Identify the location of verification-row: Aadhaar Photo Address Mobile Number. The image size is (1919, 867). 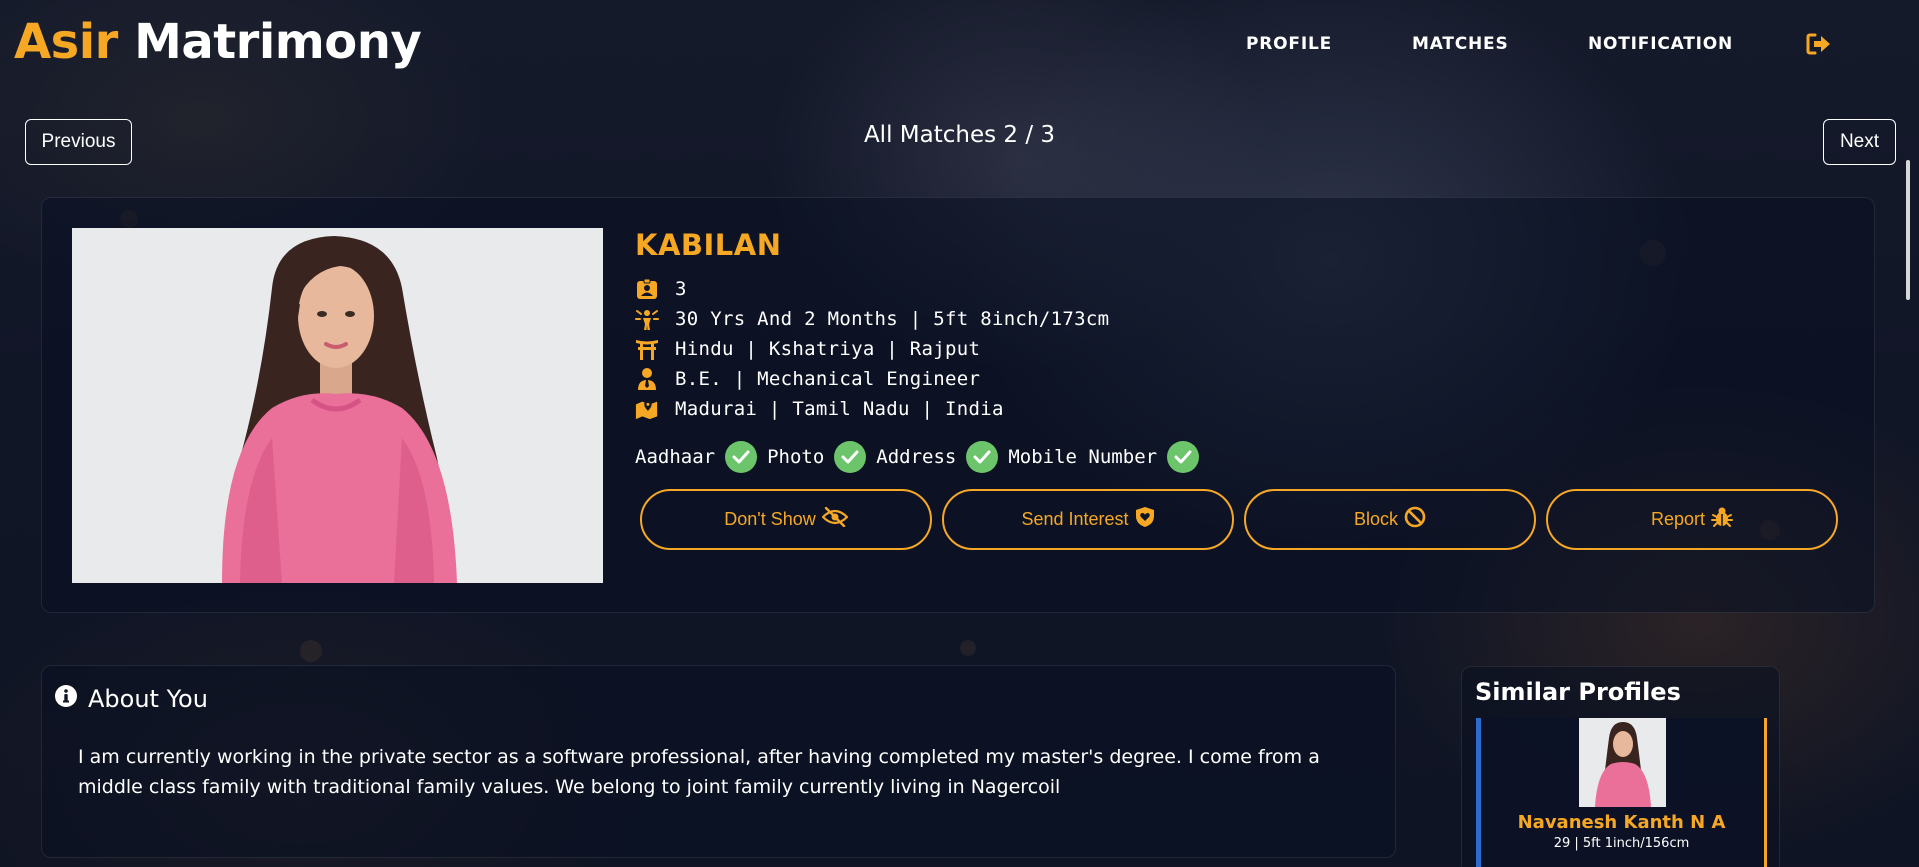
(922, 457).